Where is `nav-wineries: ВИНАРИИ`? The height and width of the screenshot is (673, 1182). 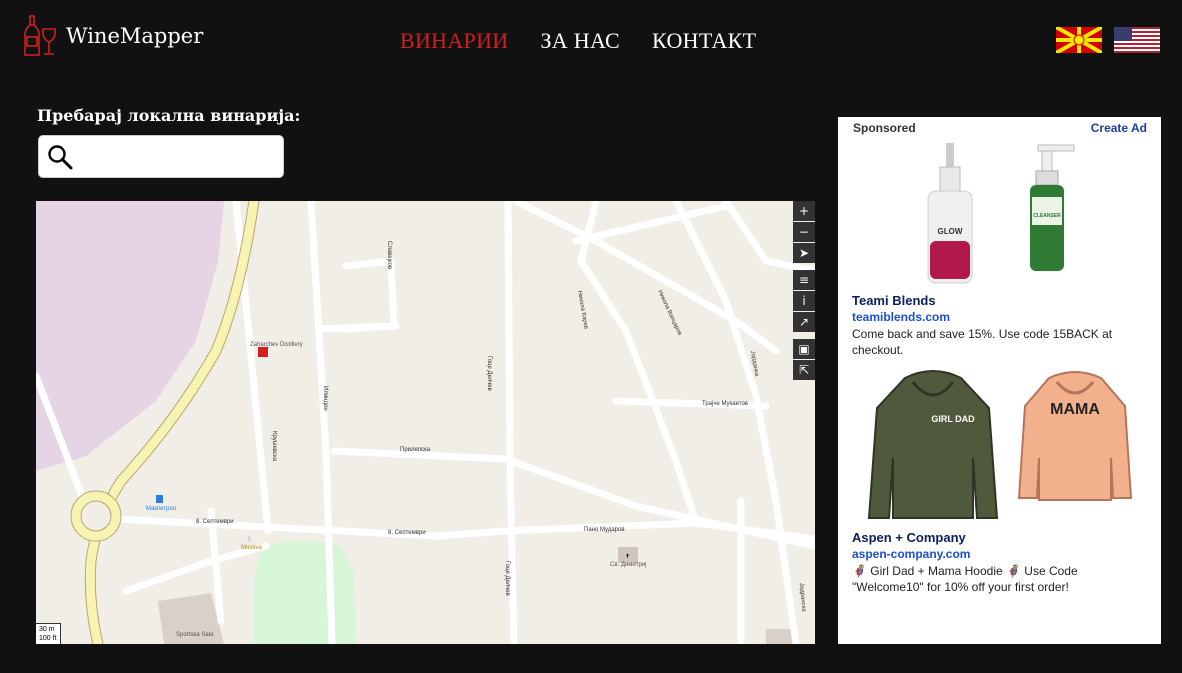 nav-wineries: ВИНАРИИ is located at coordinates (454, 41).